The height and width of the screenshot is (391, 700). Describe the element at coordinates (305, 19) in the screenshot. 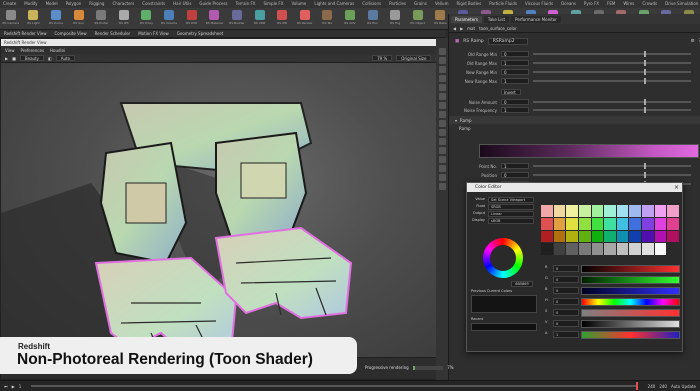

I see `shelf-tool: RS Render` at that location.